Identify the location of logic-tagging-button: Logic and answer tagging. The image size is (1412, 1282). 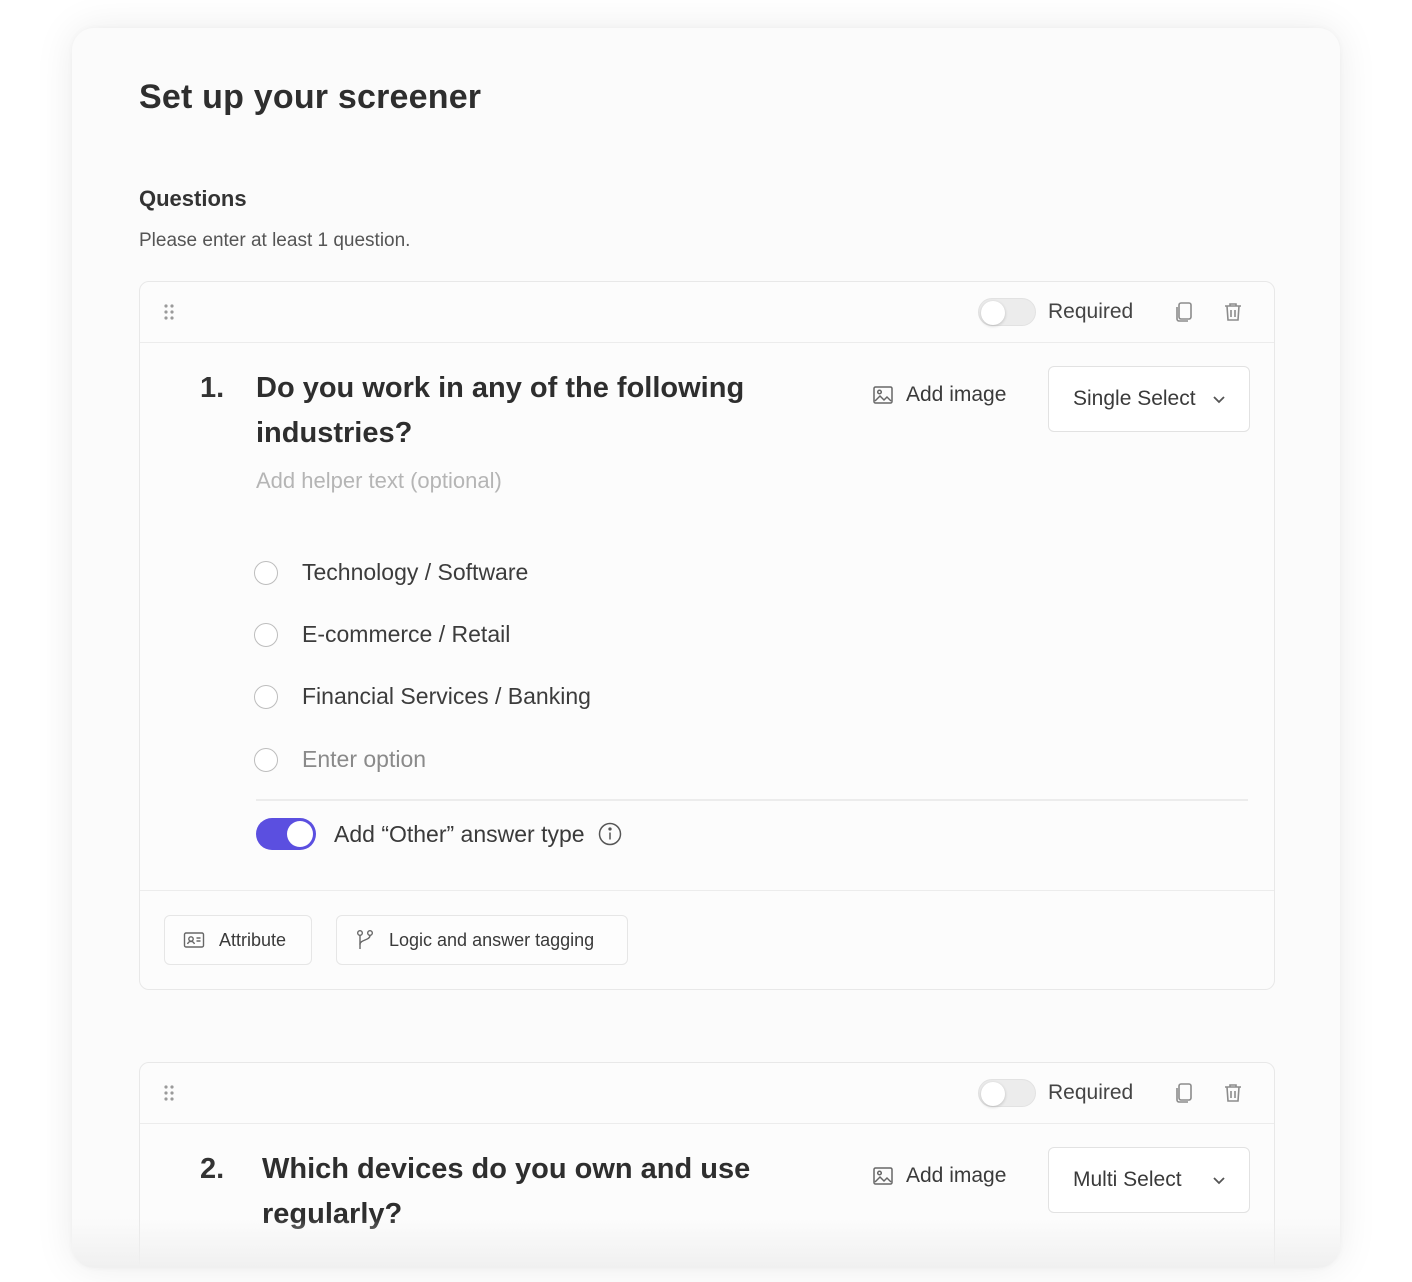
(482, 940).